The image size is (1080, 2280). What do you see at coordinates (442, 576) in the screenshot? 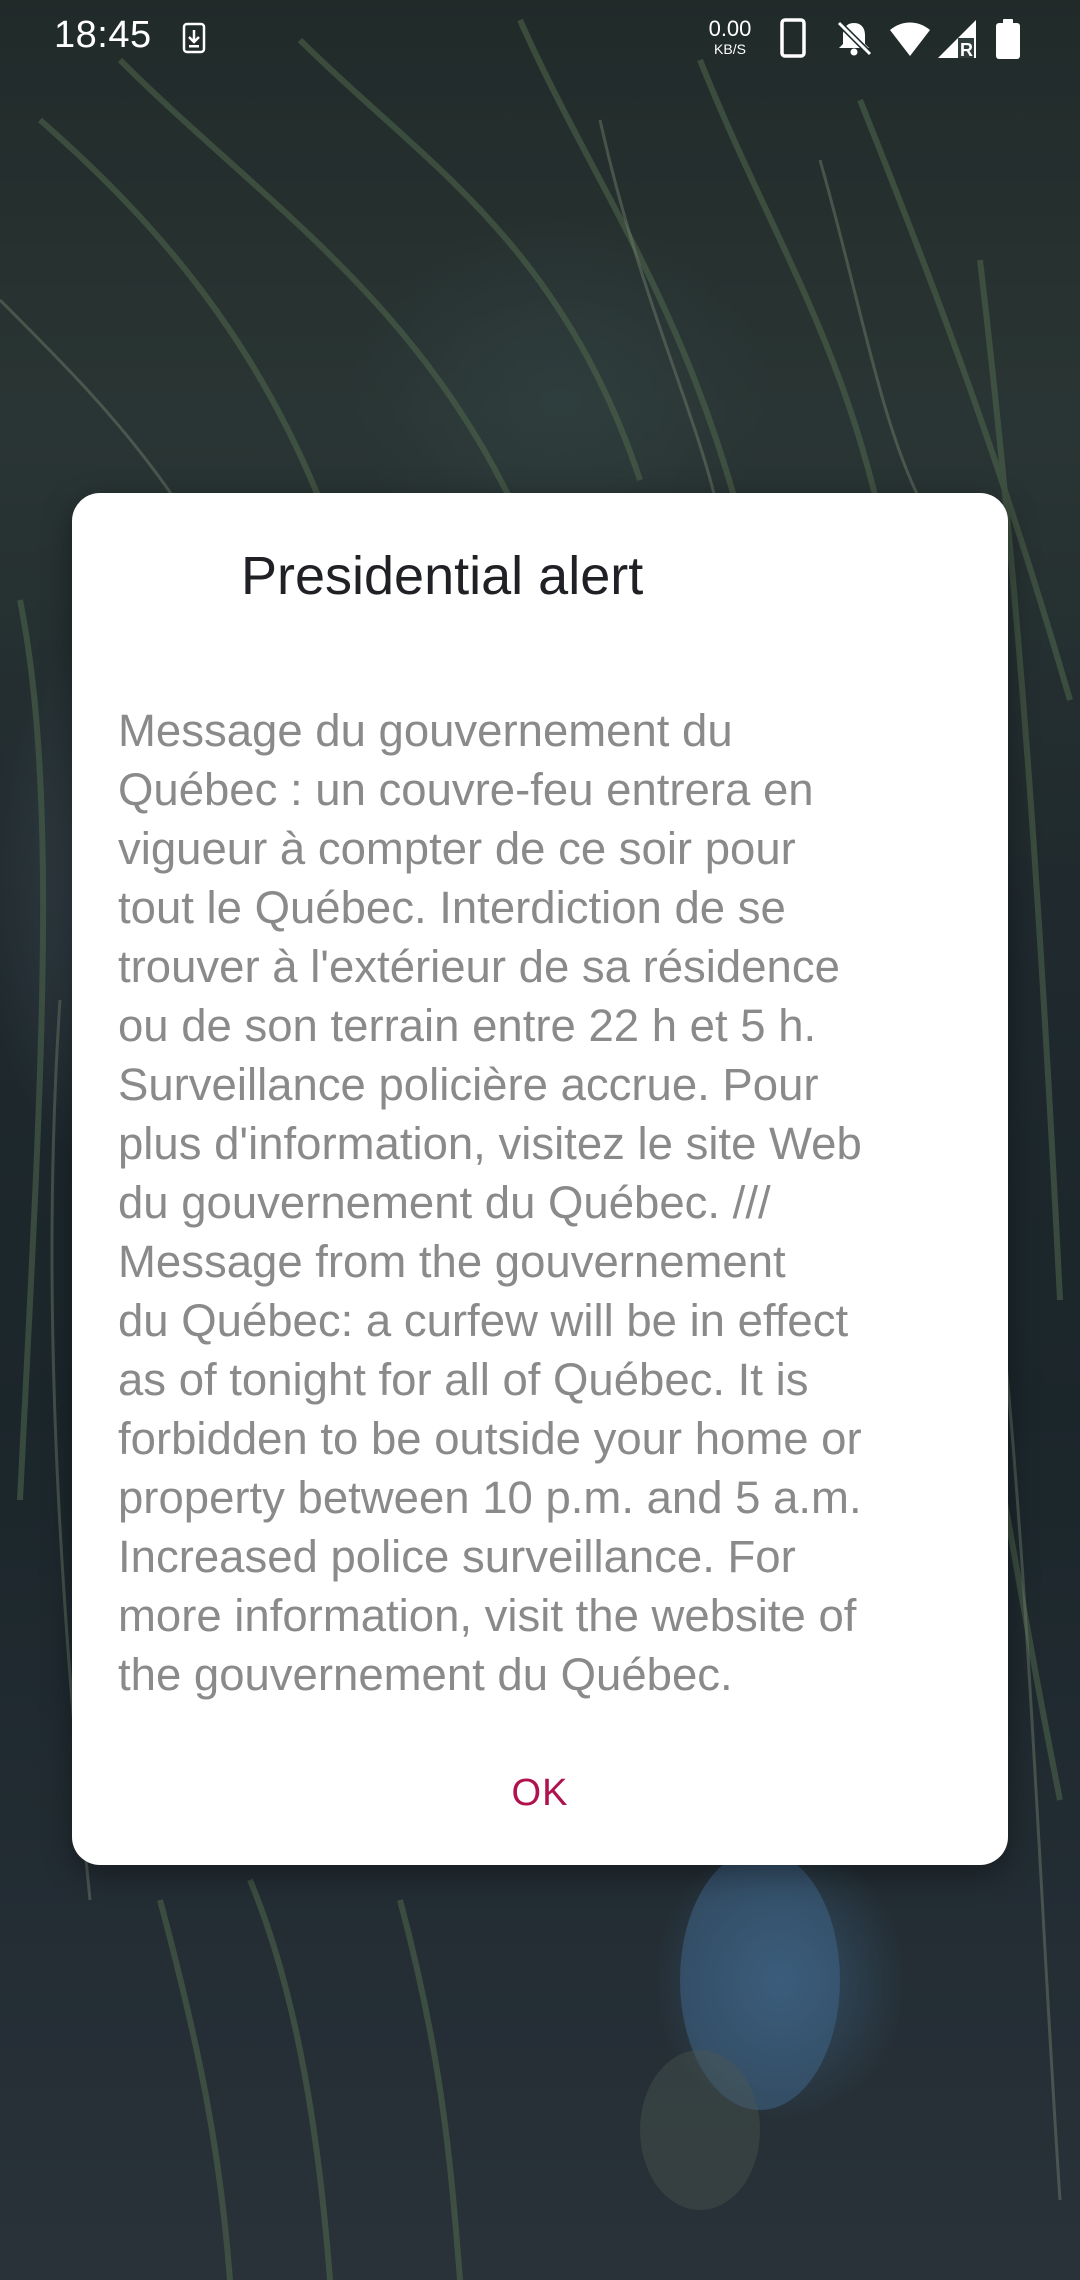
I see `dialog-title: Presidential alert` at bounding box center [442, 576].